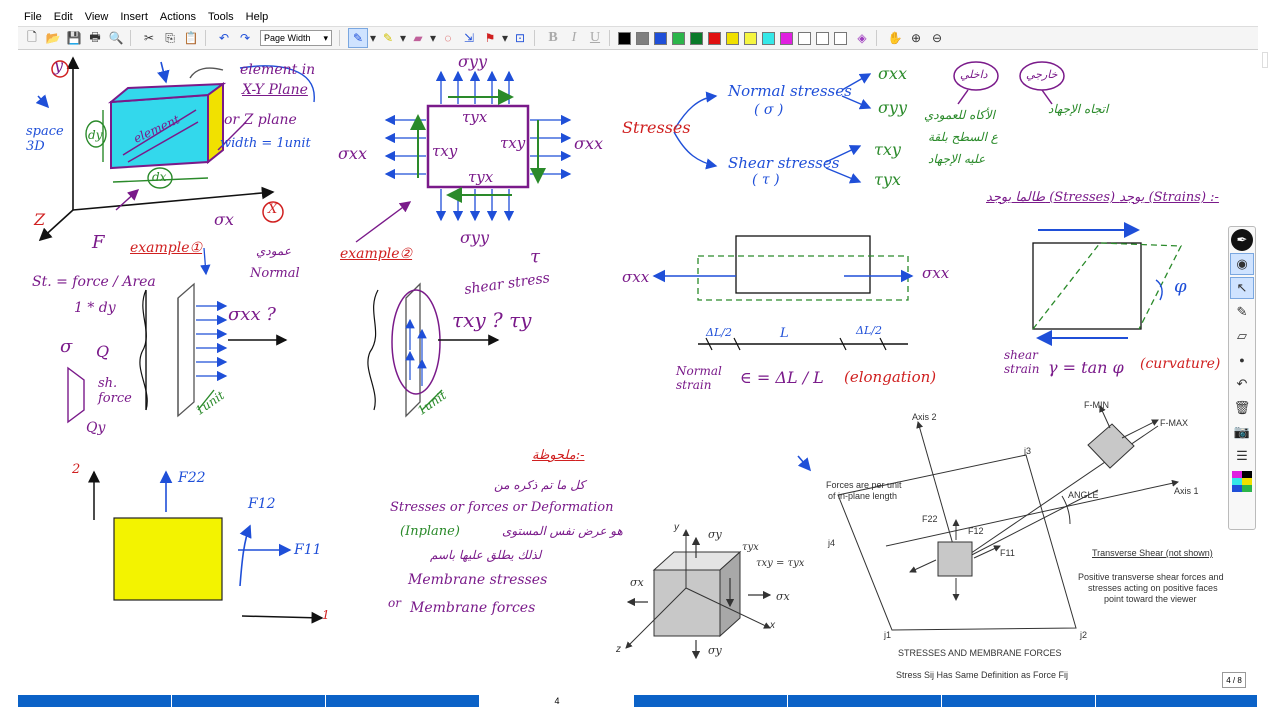 This screenshot has width=1280, height=720. I want to click on x-axis-label: X, so click(273, 209).